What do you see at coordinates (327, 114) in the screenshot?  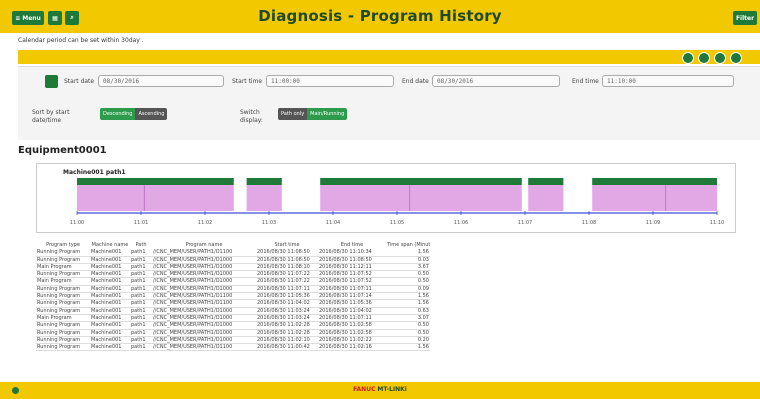 I see `main-running-button: Main/Running` at bounding box center [327, 114].